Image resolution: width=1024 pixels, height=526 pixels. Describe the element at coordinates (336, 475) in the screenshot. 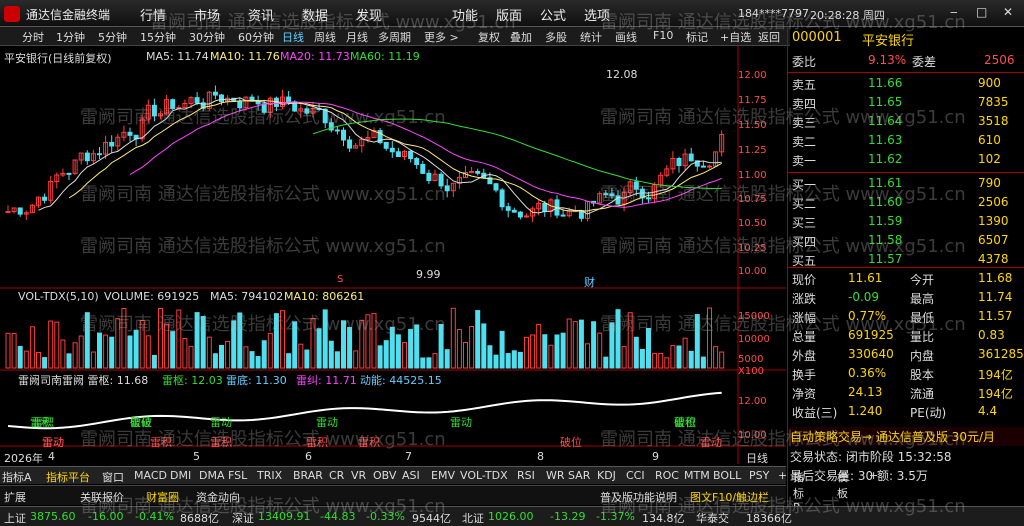

I see `indicator-tab: CR` at that location.